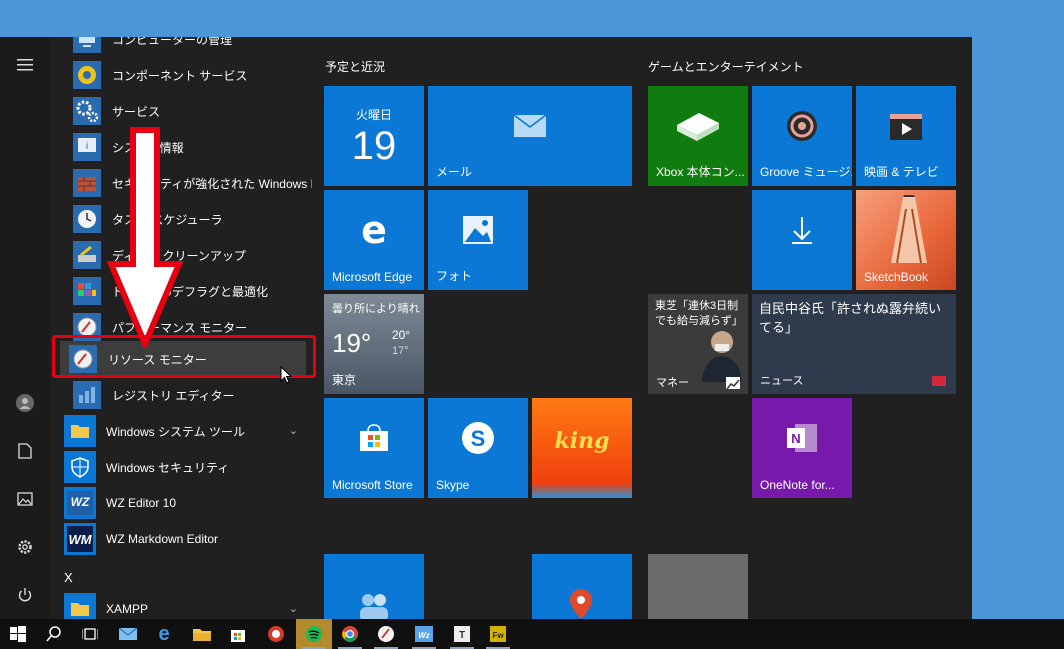  I want to click on defrag-icon, so click(87, 291).